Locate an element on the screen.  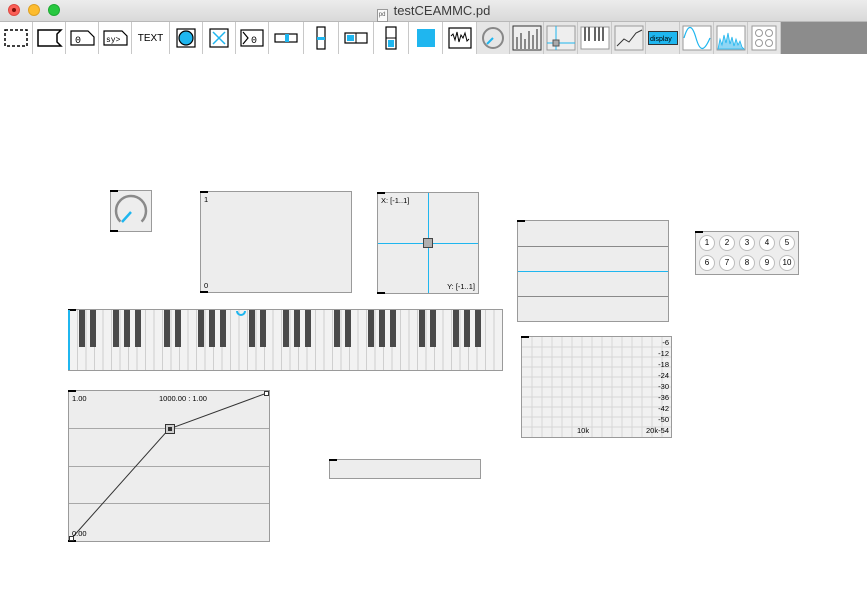
sliders-tool-button is located at coordinates (527, 38).